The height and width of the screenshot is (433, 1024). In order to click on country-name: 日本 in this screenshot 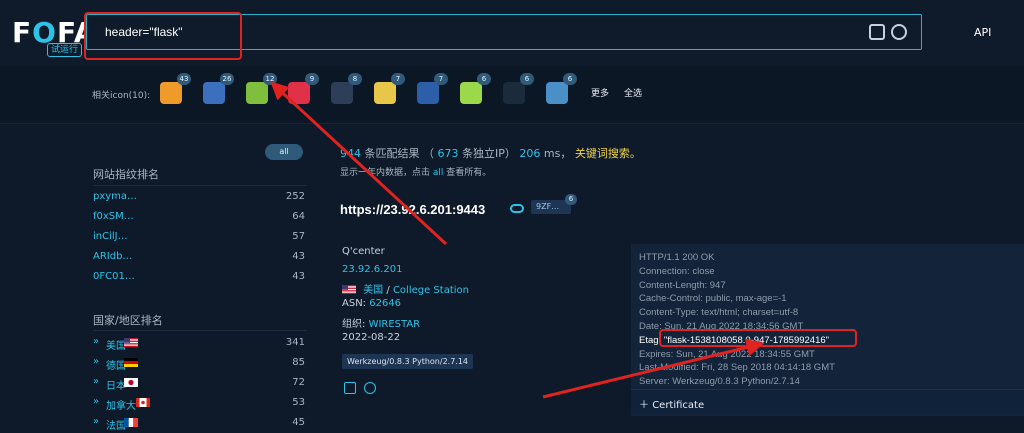, I will do `click(116, 386)`.